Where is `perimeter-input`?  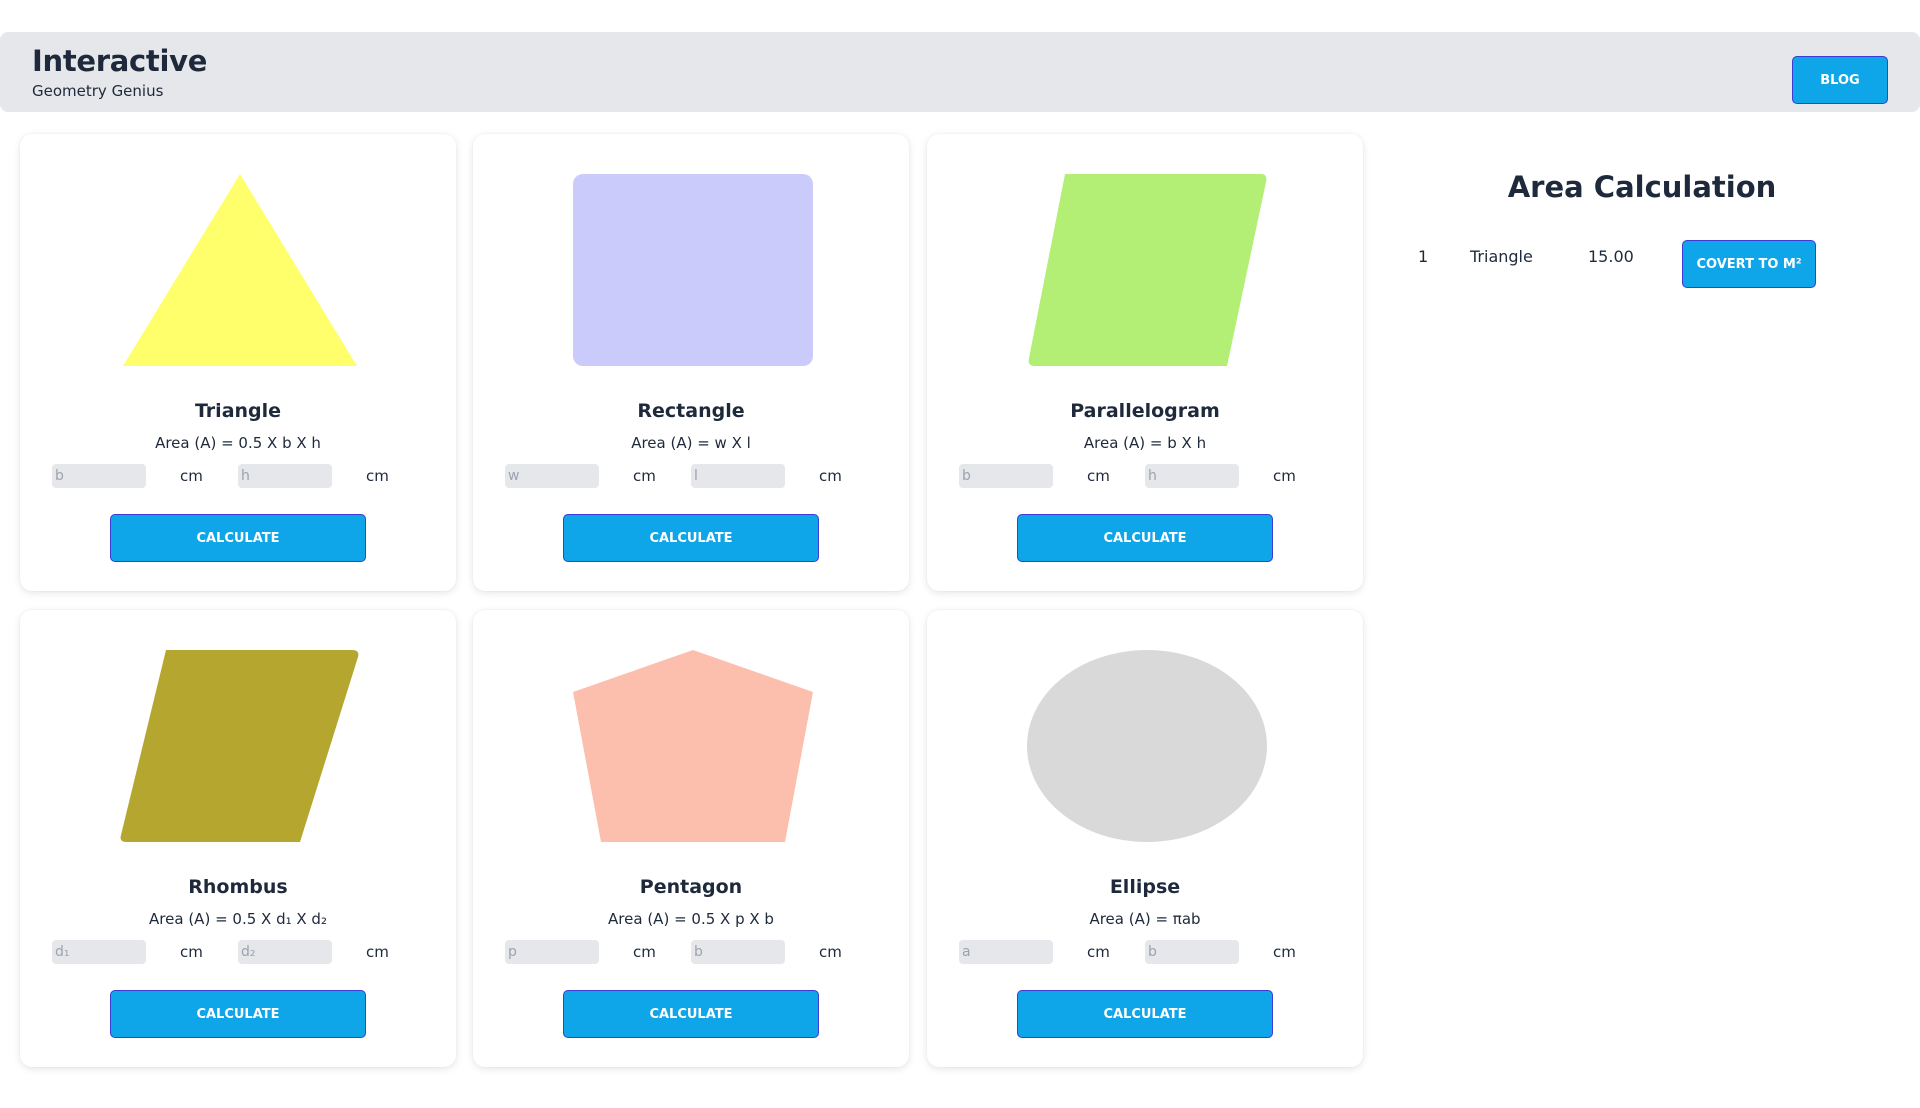
perimeter-input is located at coordinates (552, 952).